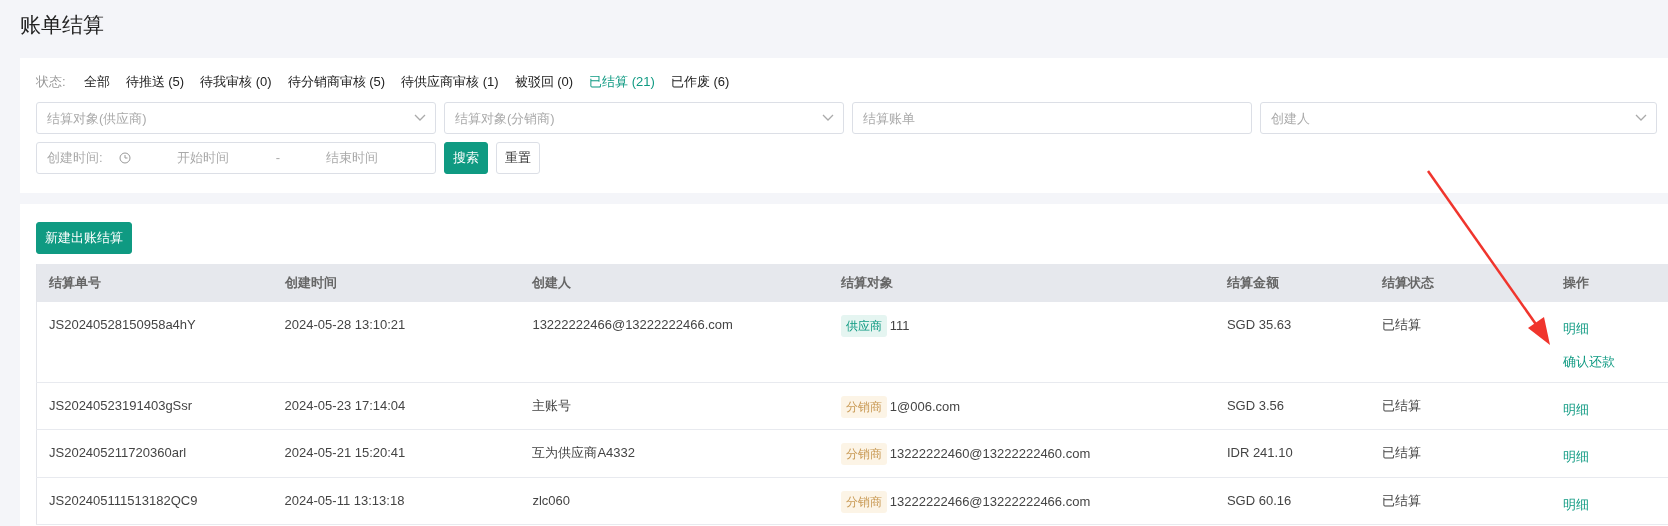 This screenshot has height=526, width=1668. Describe the element at coordinates (1292, 282) in the screenshot. I see `column-header: 结算金额` at that location.